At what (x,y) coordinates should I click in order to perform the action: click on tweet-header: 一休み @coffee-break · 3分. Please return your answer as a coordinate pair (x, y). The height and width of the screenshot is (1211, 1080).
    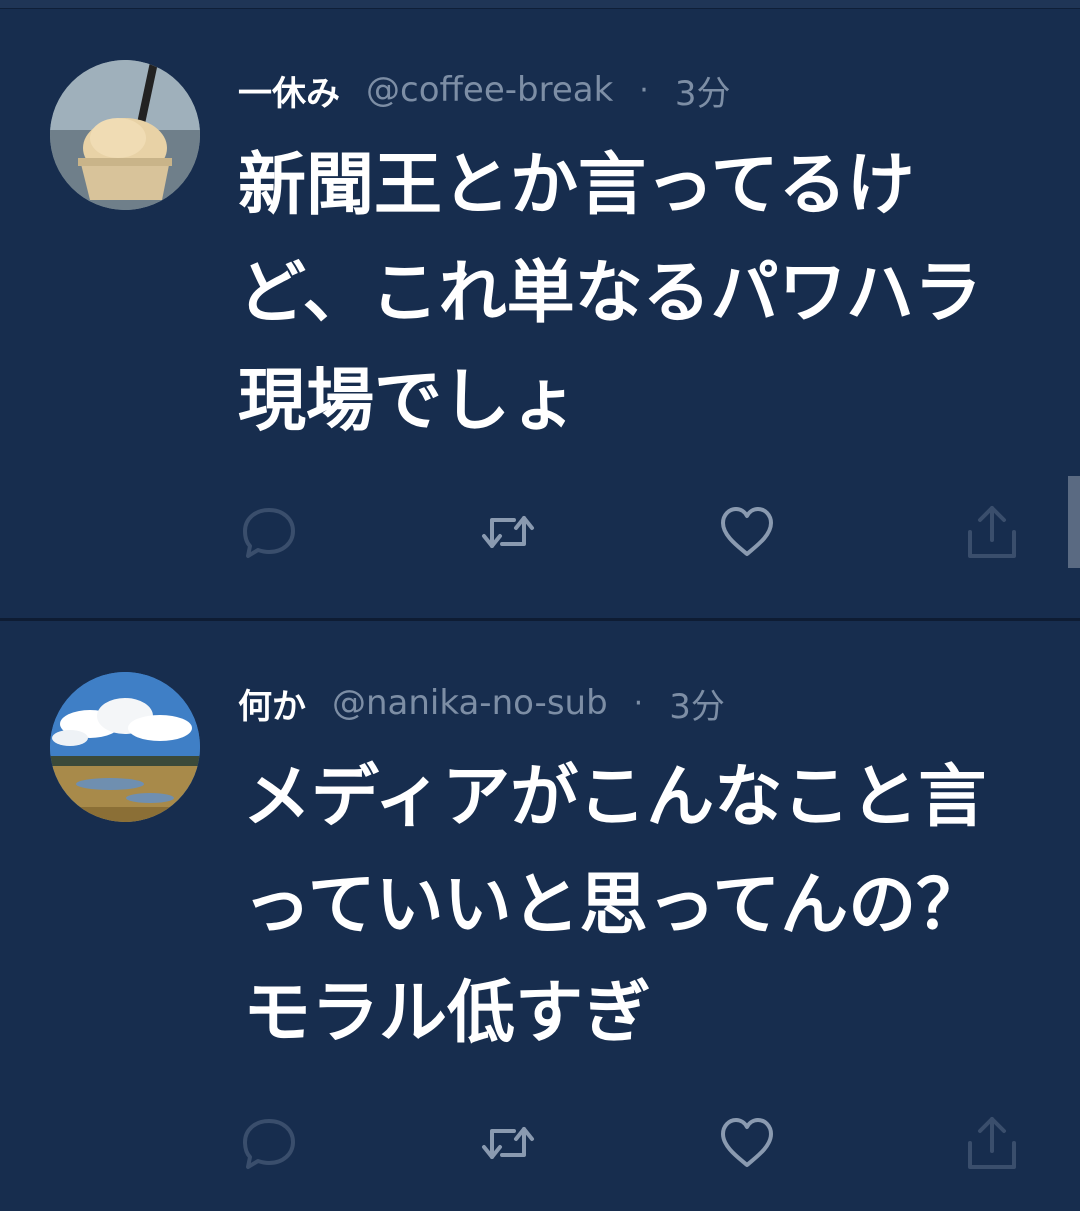
    Looking at the image, I should click on (484, 90).